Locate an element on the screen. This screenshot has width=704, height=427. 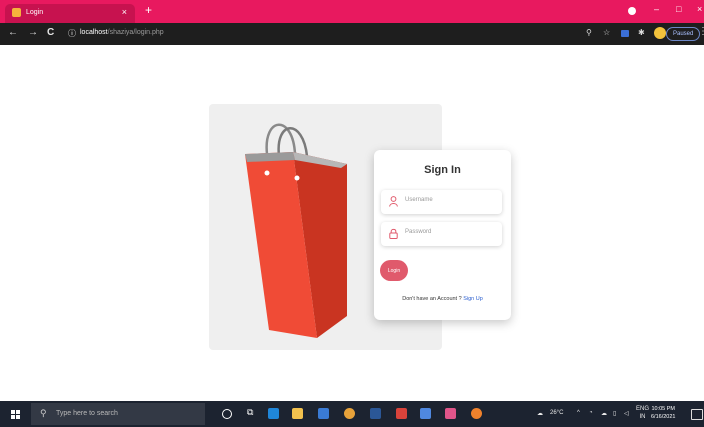
clock-date: 6/16/2021 is located at coordinates (663, 417).